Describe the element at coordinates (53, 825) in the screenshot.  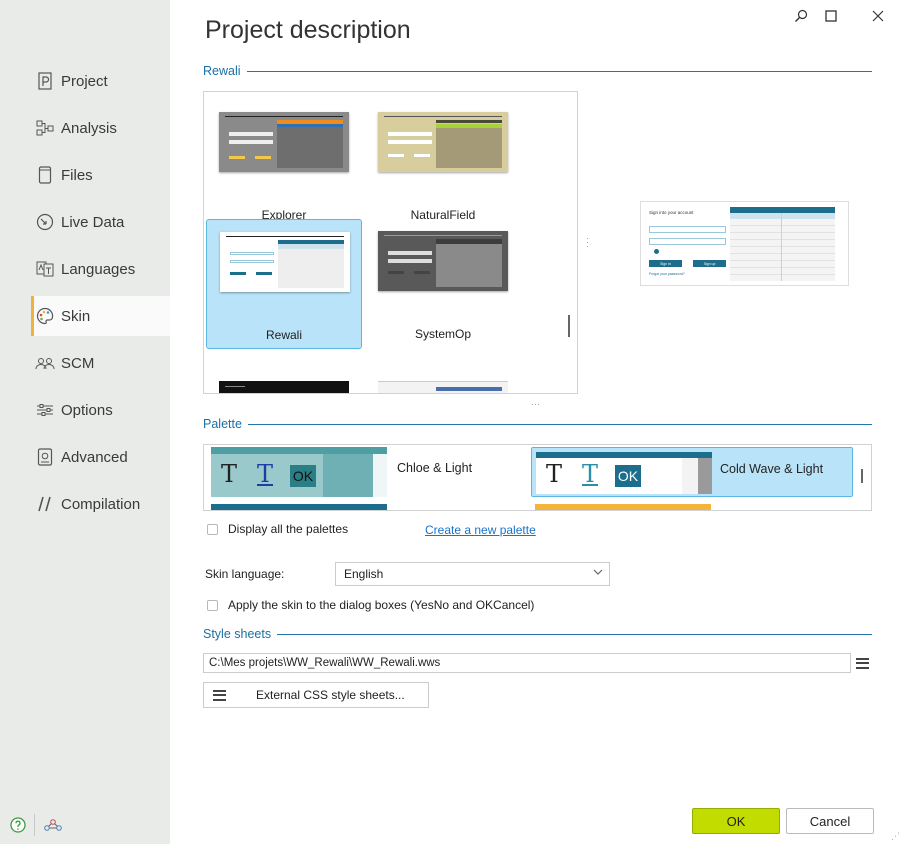
I see `network-icon` at that location.